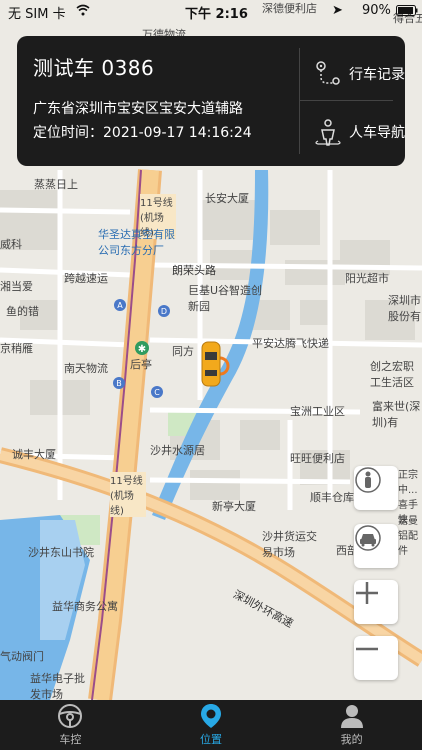 The image size is (422, 750). I want to click on location-pin-icon, so click(211, 716).